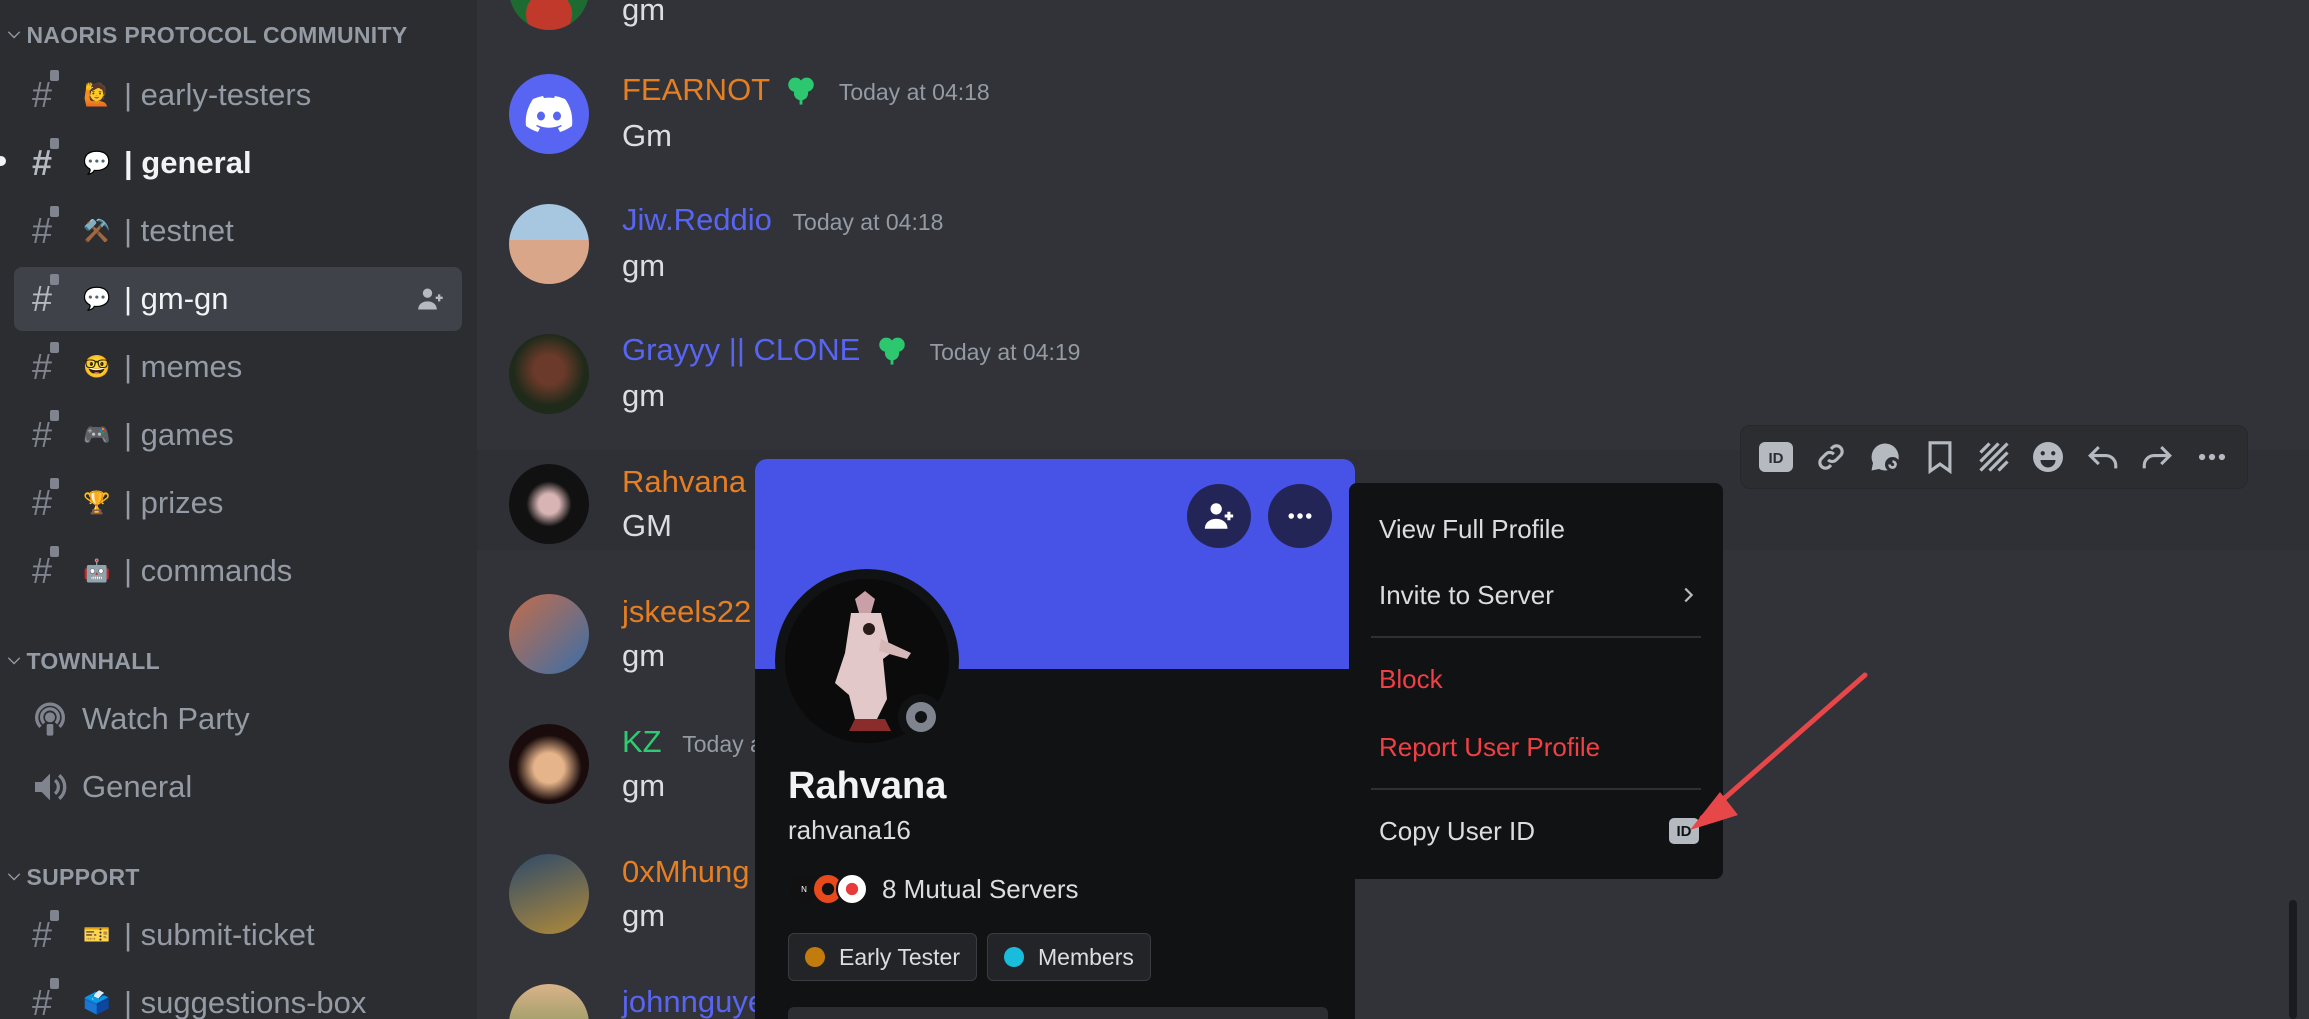 The image size is (2309, 1019). What do you see at coordinates (238, 95) in the screenshot?
I see `channel-early-testers: # 🙋 | early-testers` at bounding box center [238, 95].